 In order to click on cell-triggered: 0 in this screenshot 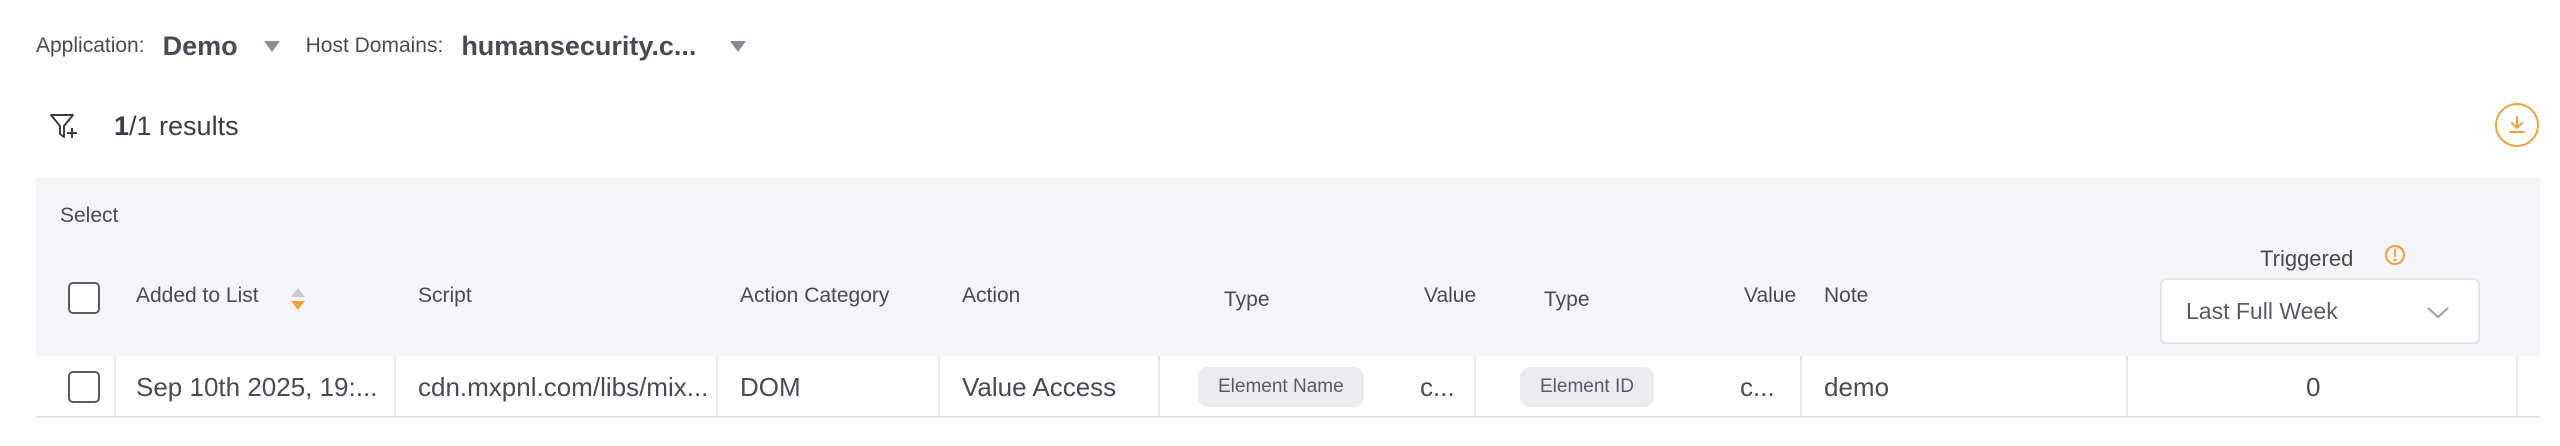, I will do `click(2313, 386)`.